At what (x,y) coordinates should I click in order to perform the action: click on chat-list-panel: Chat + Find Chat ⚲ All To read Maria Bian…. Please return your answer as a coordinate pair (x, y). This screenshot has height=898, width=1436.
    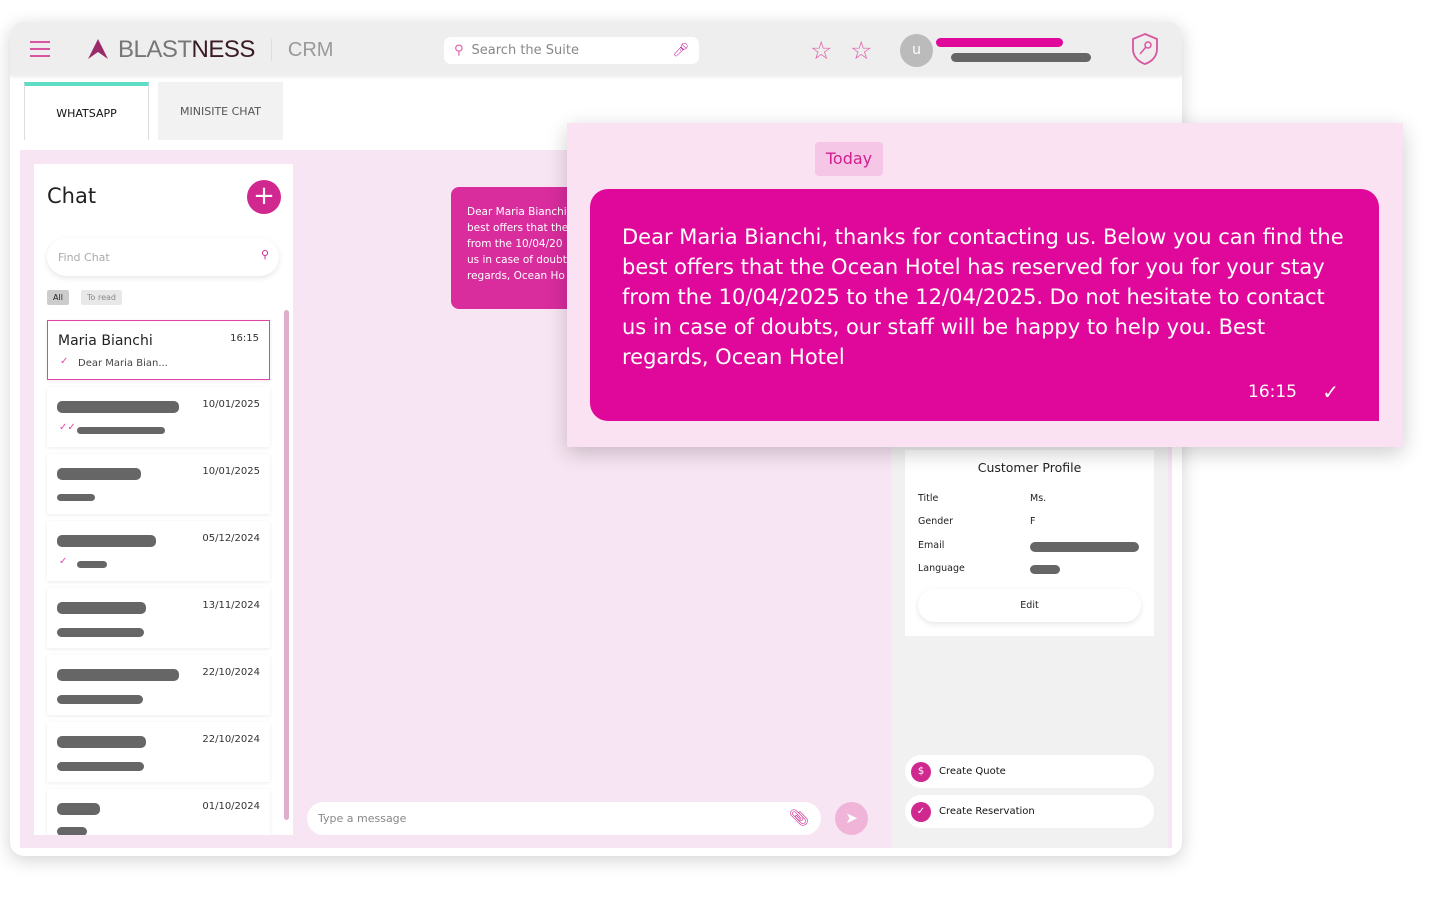
    Looking at the image, I should click on (163, 499).